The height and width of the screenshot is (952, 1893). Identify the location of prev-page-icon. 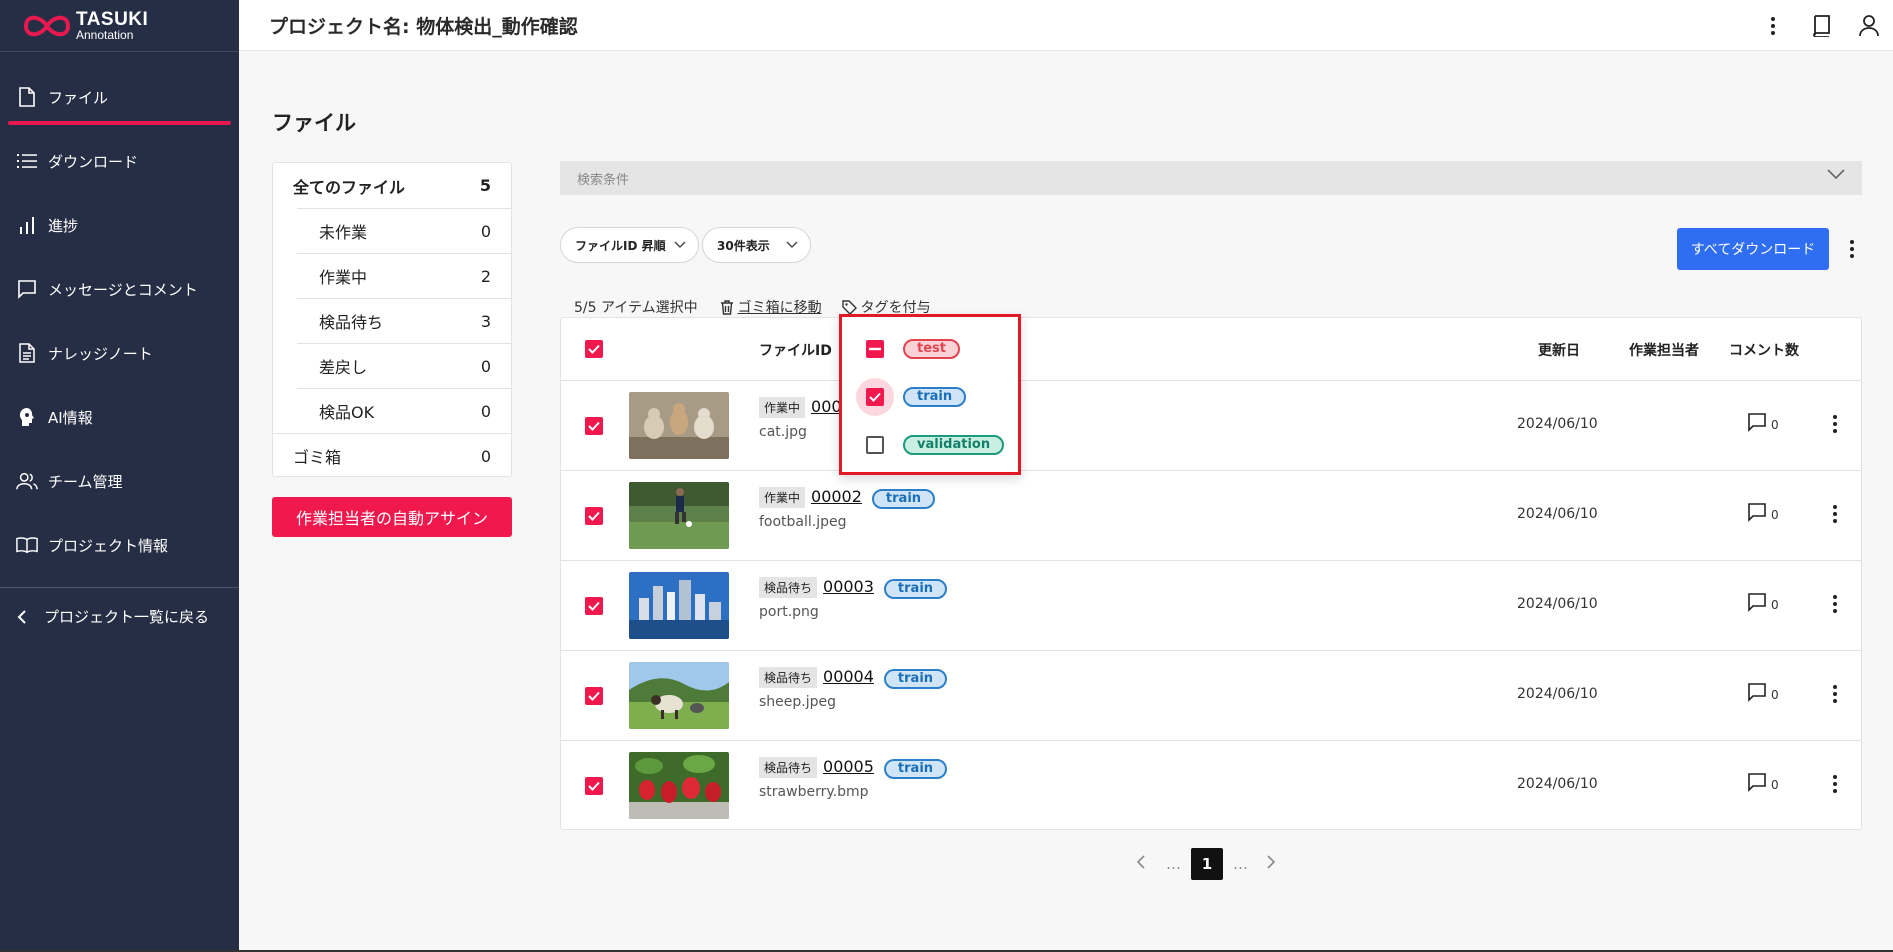
(1141, 864).